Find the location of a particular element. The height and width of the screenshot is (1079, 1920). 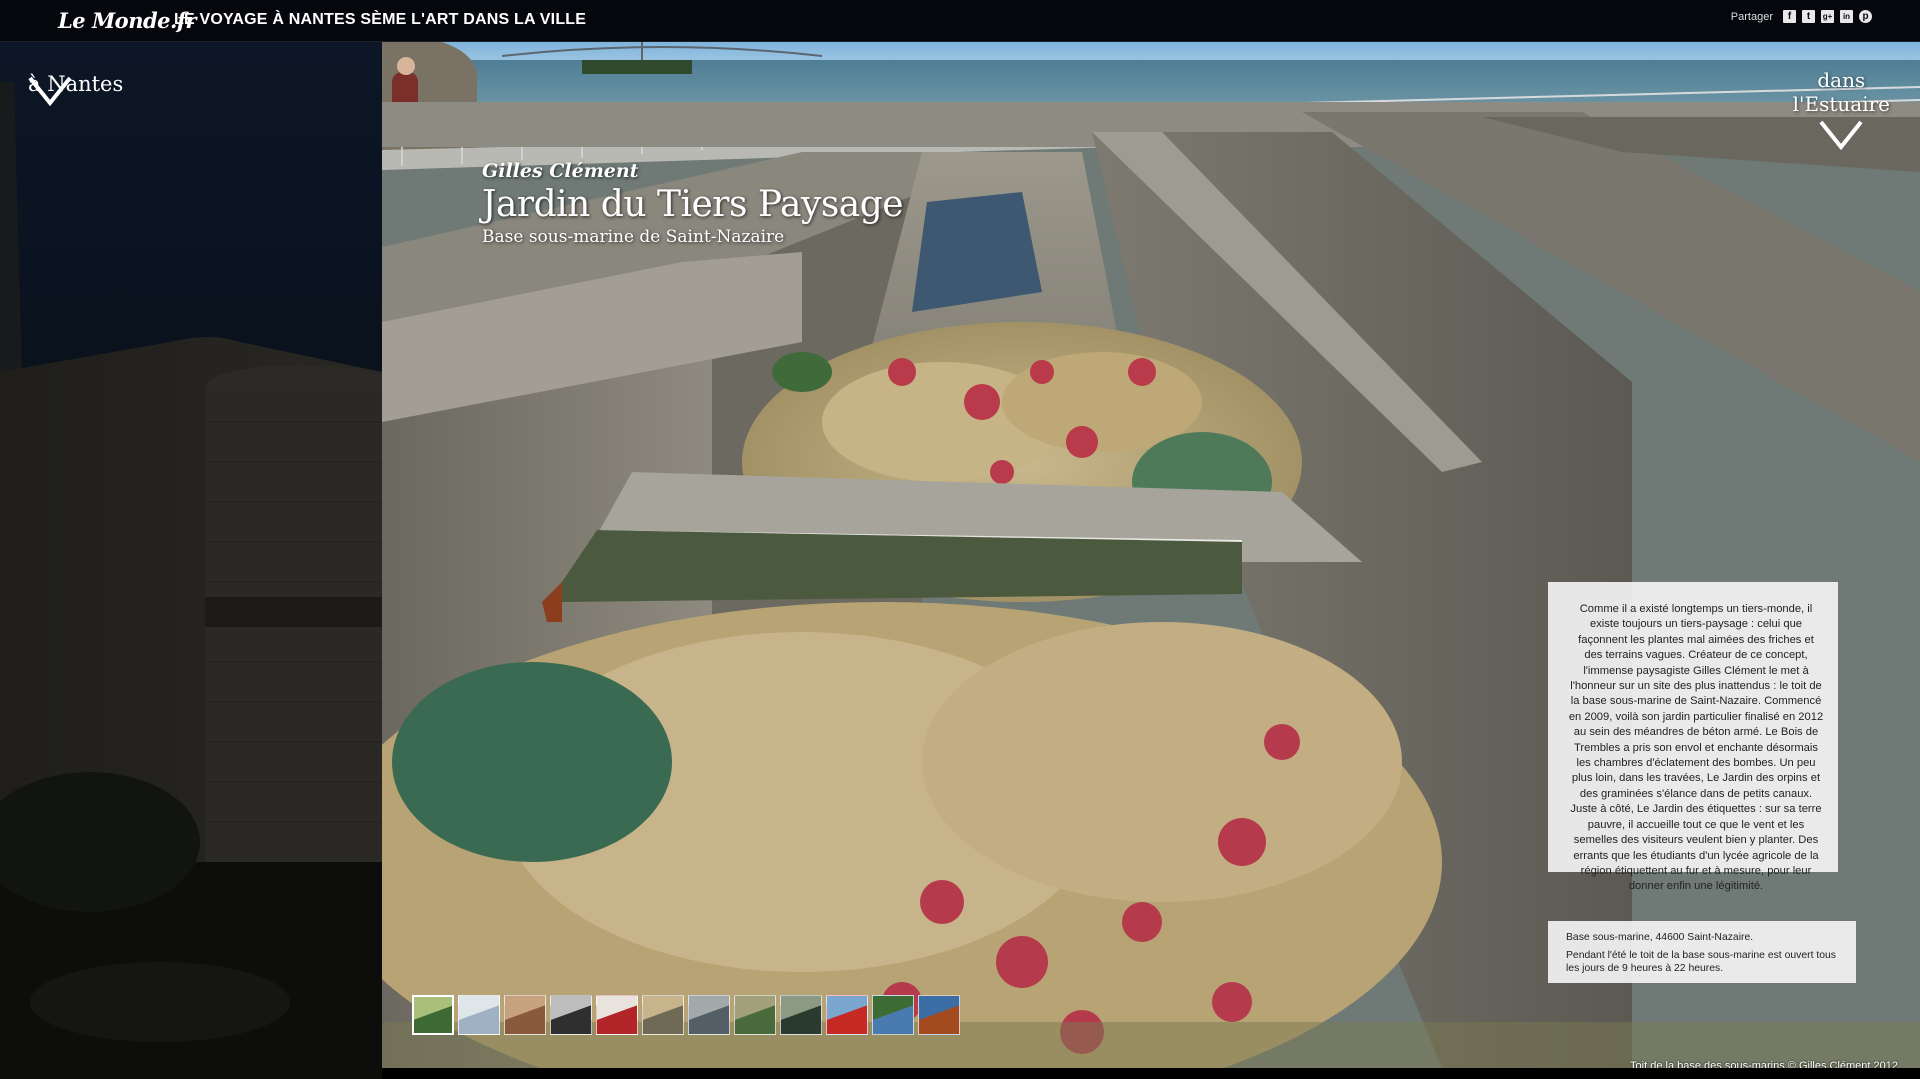

twitter-icon: t is located at coordinates (1808, 16).